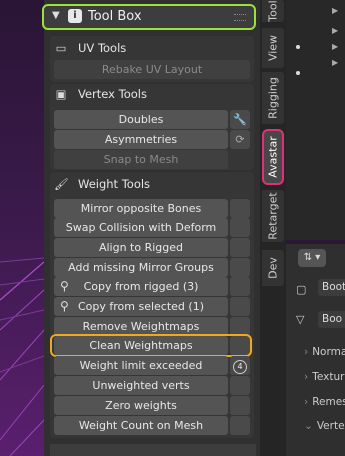 The width and height of the screenshot is (345, 456). I want to click on tab-rigging-label: Rigging, so click(273, 98).